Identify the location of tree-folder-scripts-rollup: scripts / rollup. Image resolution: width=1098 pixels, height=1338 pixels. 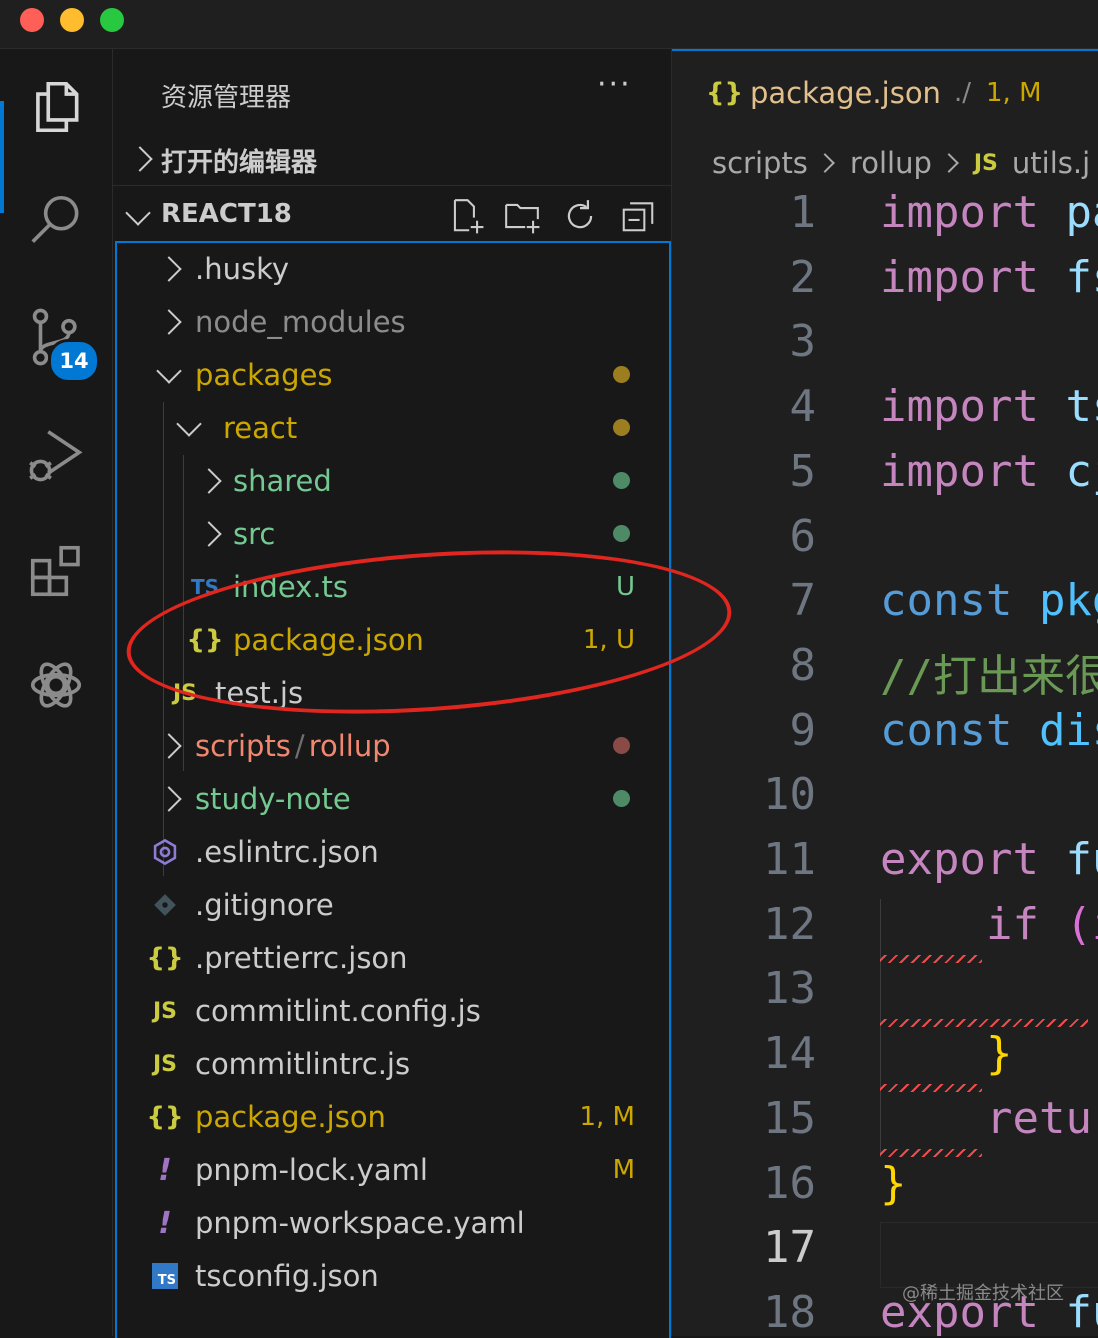
(393, 746).